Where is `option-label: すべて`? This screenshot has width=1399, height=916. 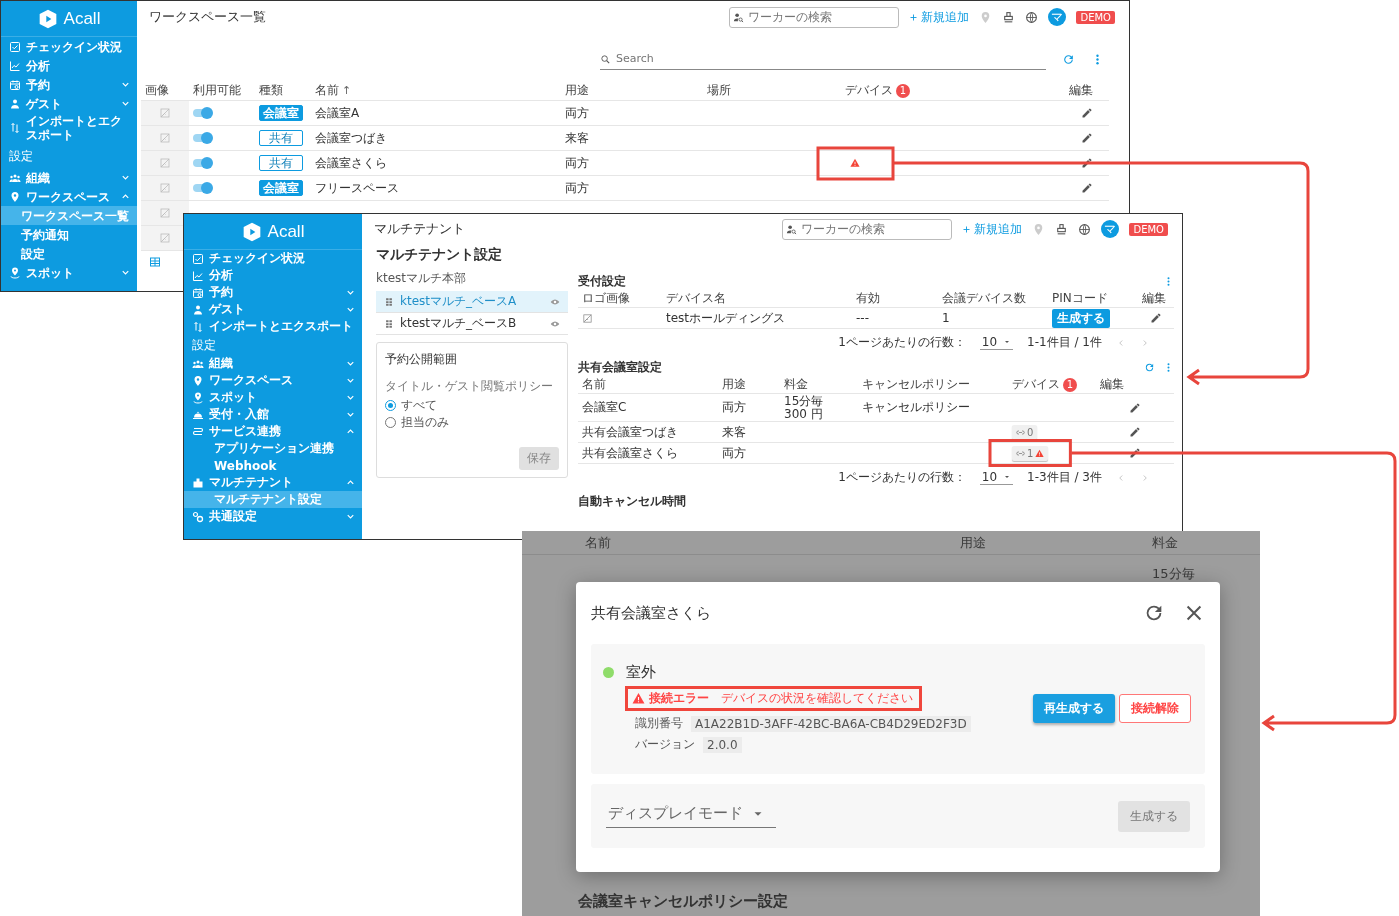
option-label: すべて is located at coordinates (419, 405).